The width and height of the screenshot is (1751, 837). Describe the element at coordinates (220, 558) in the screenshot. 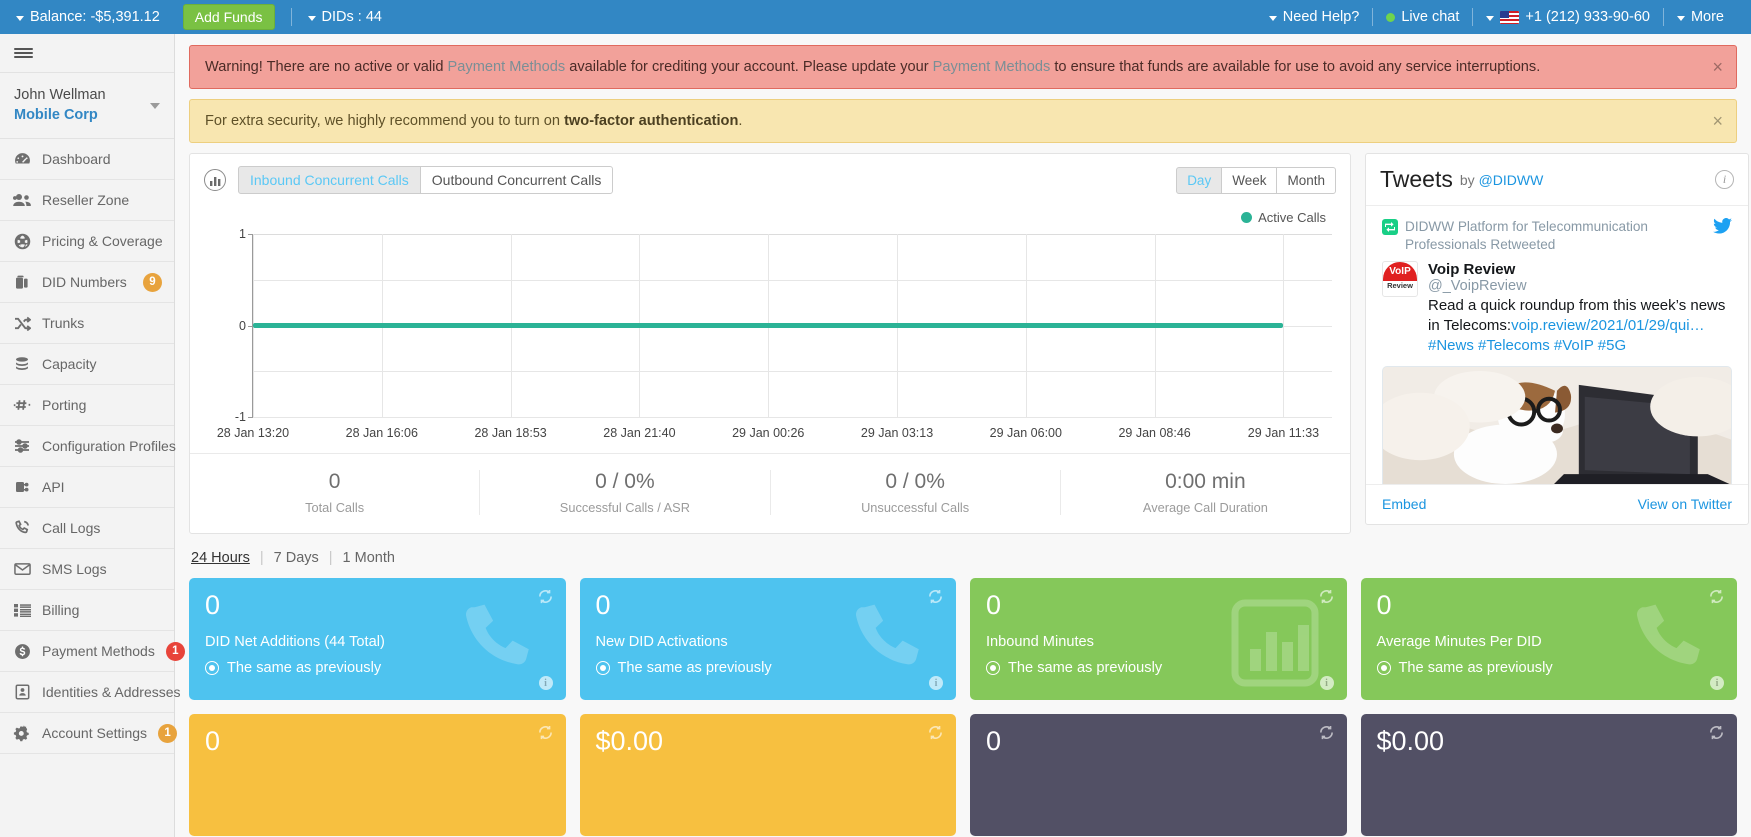

I see `period-tab-24-hours: 24 Hours` at that location.